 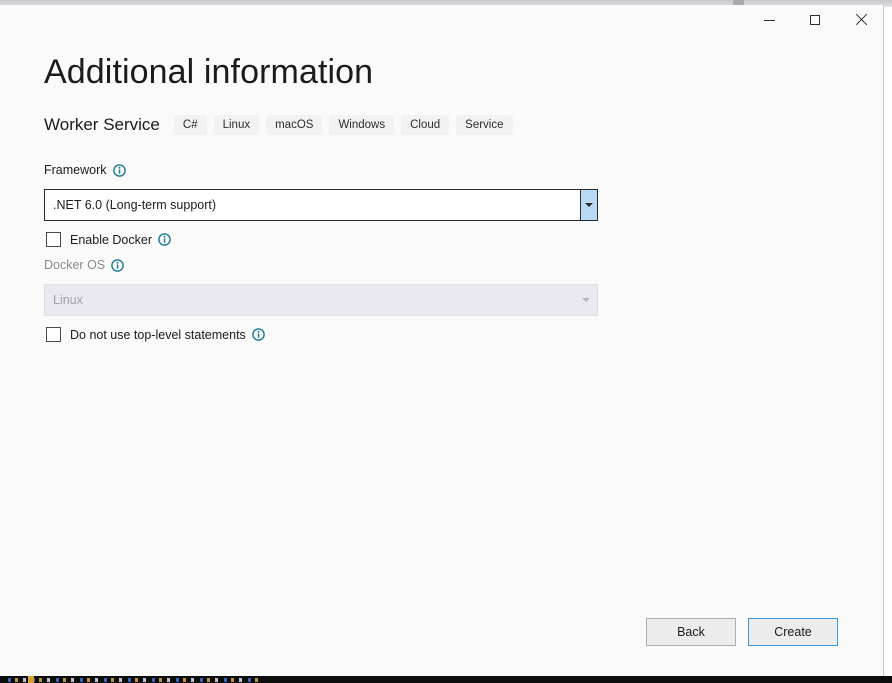 I want to click on docker-os-label-group: Docker OS, so click(x=84, y=265).